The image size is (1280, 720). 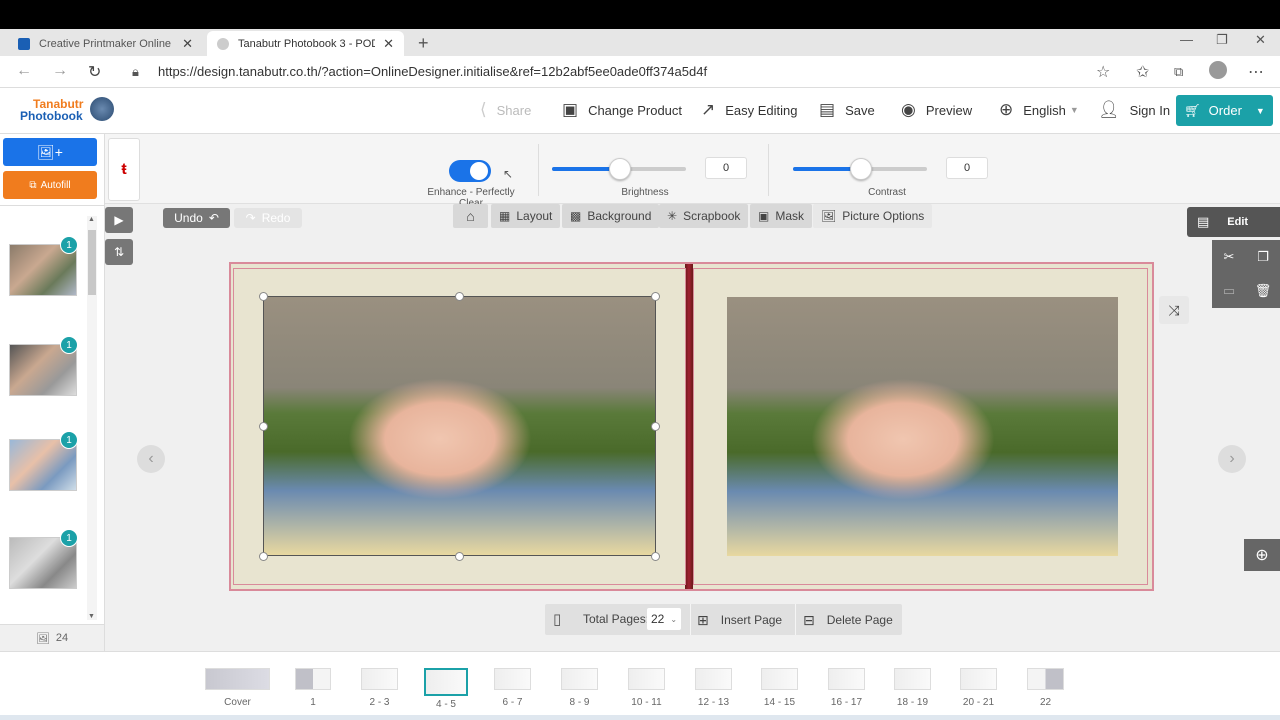 I want to click on forward-icon: →, so click(x=60, y=71).